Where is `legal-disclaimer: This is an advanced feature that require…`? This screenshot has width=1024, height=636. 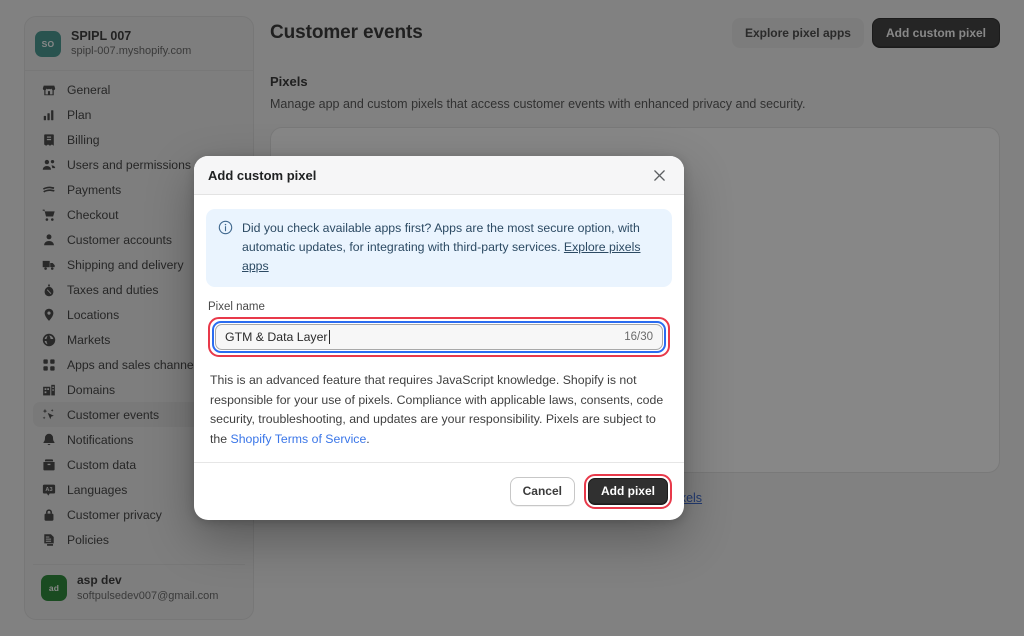
legal-disclaimer: This is an advanced feature that require… is located at coordinates (439, 410).